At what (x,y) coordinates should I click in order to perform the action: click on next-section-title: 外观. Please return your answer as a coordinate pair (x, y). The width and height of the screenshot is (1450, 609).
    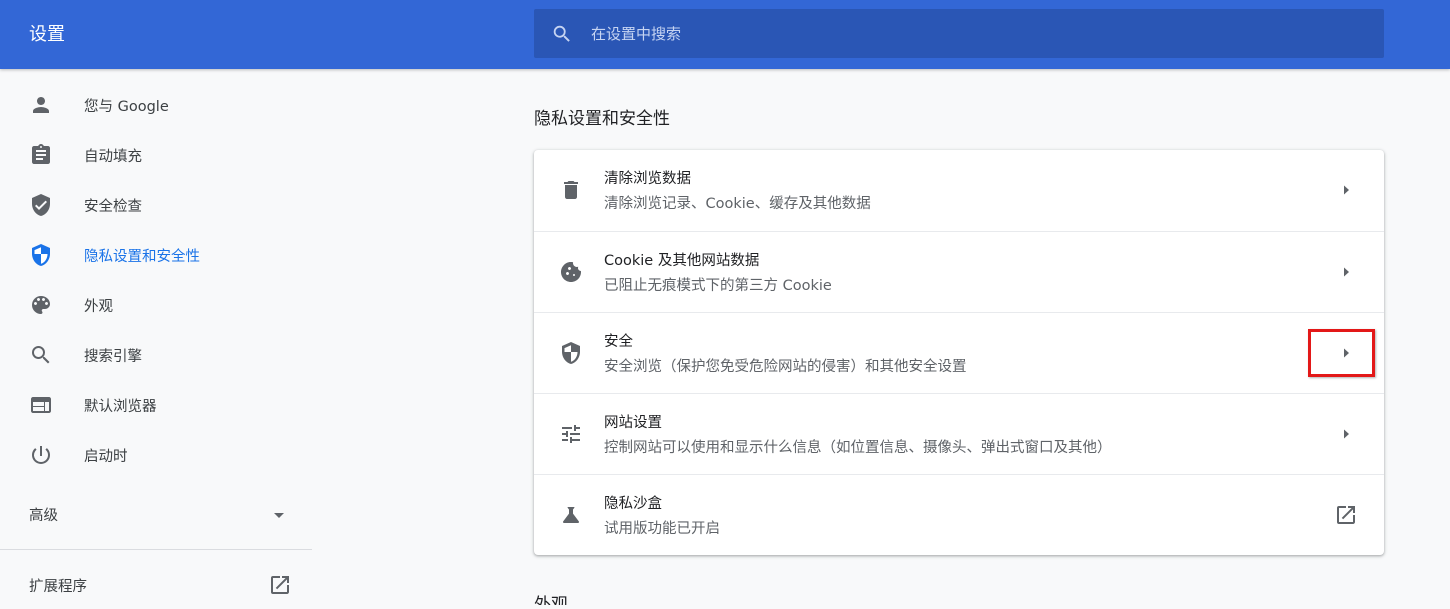
    Looking at the image, I should click on (551, 600).